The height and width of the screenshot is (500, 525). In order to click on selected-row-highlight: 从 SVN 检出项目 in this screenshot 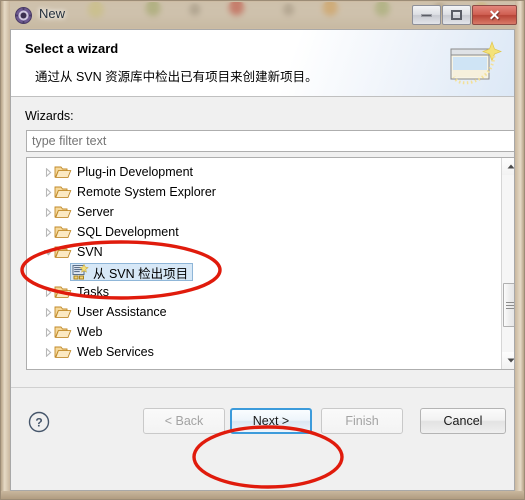, I will do `click(132, 272)`.